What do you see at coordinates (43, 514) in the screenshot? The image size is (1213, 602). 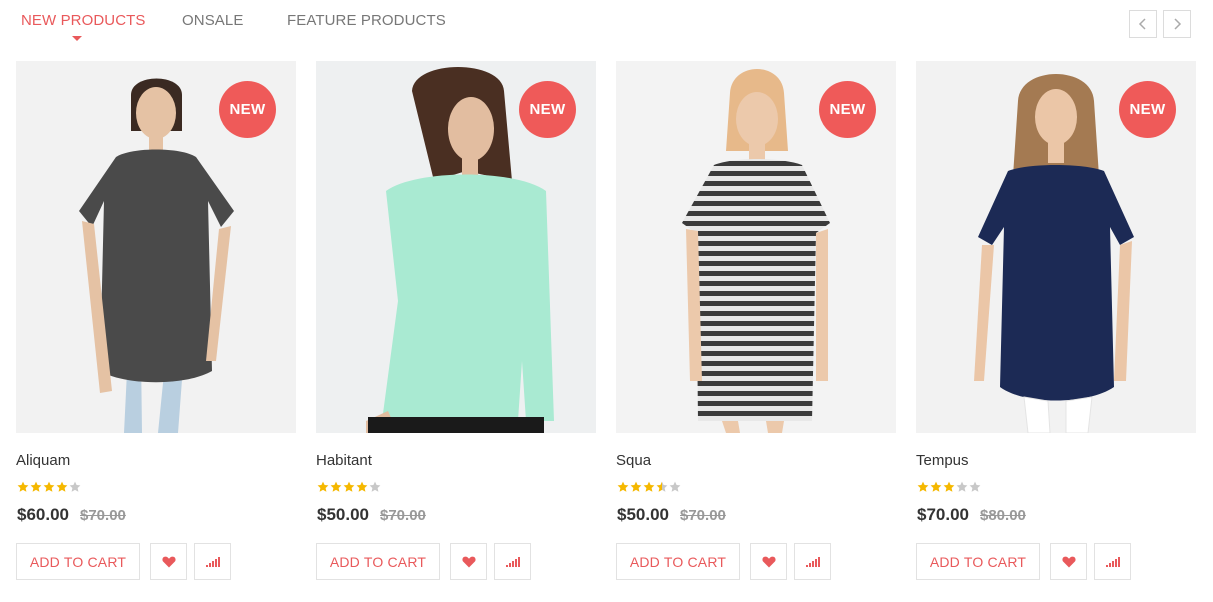 I see `product-price: $60.00` at bounding box center [43, 514].